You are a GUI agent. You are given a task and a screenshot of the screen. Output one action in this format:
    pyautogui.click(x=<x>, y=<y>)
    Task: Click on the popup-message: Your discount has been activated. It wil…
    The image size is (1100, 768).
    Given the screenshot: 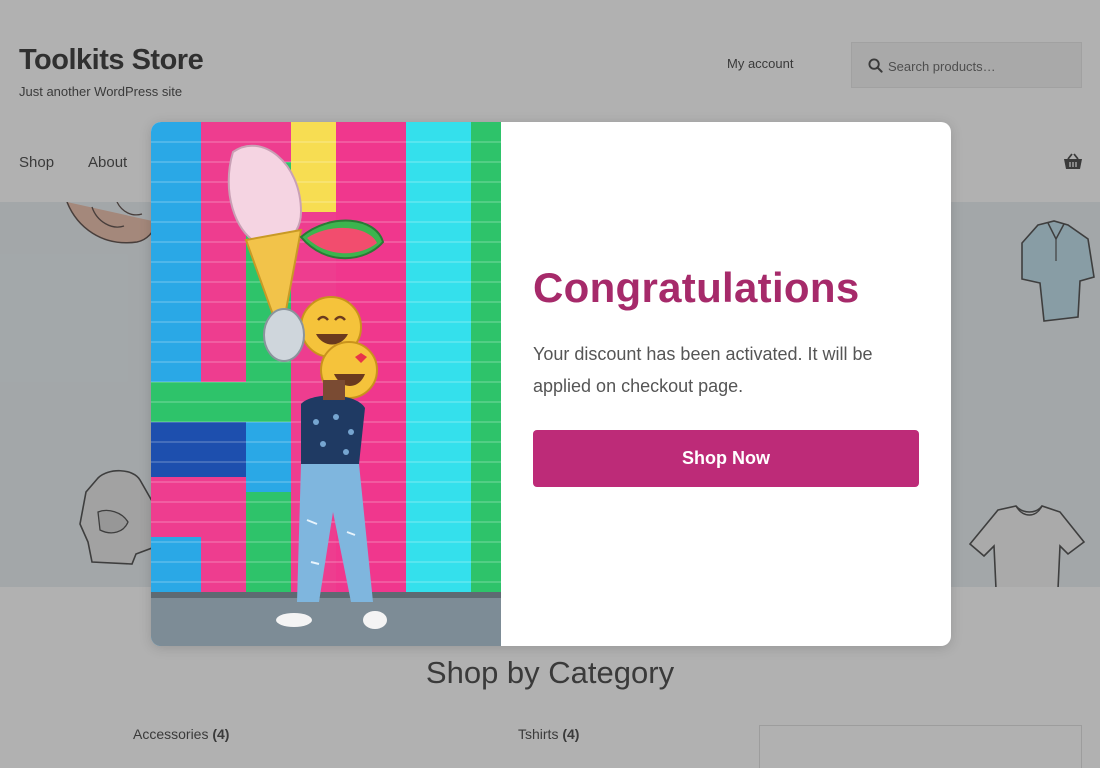 What is the action you would take?
    pyautogui.click(x=703, y=370)
    